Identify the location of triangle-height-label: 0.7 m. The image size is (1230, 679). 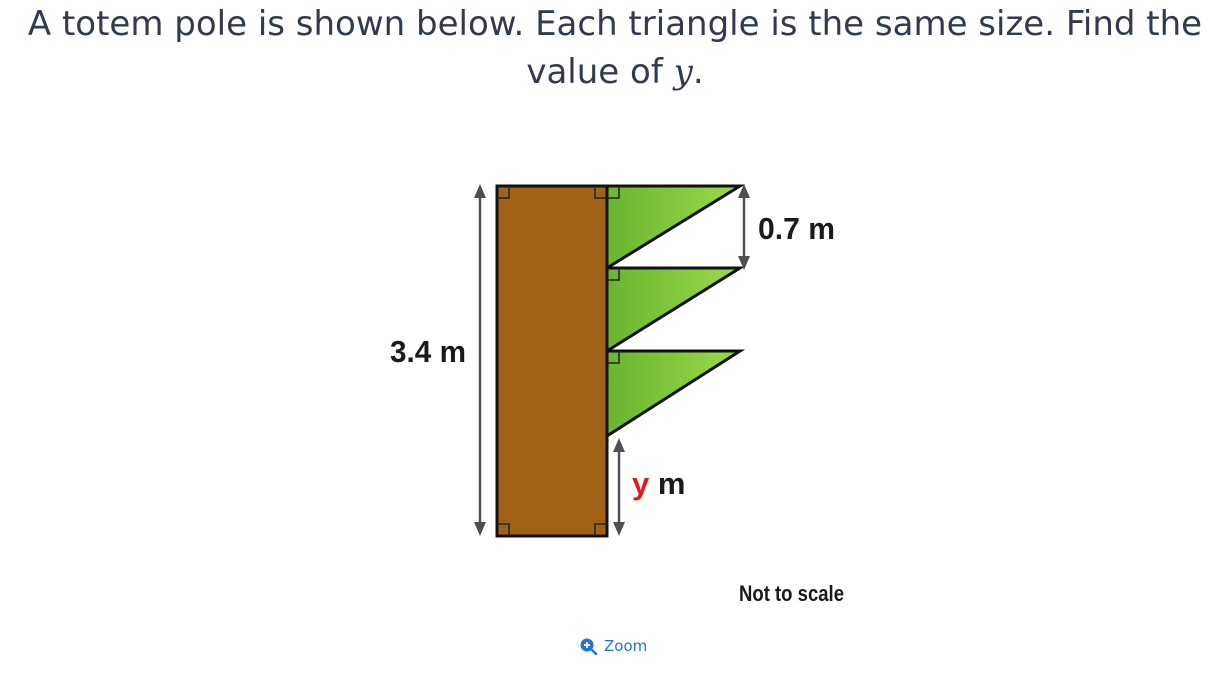
(796, 228).